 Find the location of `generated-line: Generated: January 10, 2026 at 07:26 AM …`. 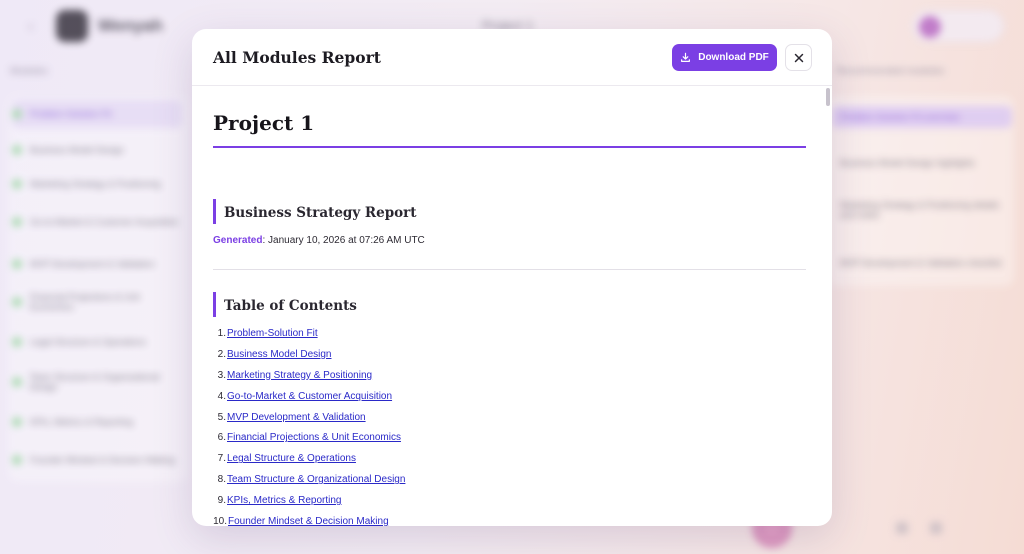

generated-line: Generated: January 10, 2026 at 07:26 AM … is located at coordinates (319, 240).